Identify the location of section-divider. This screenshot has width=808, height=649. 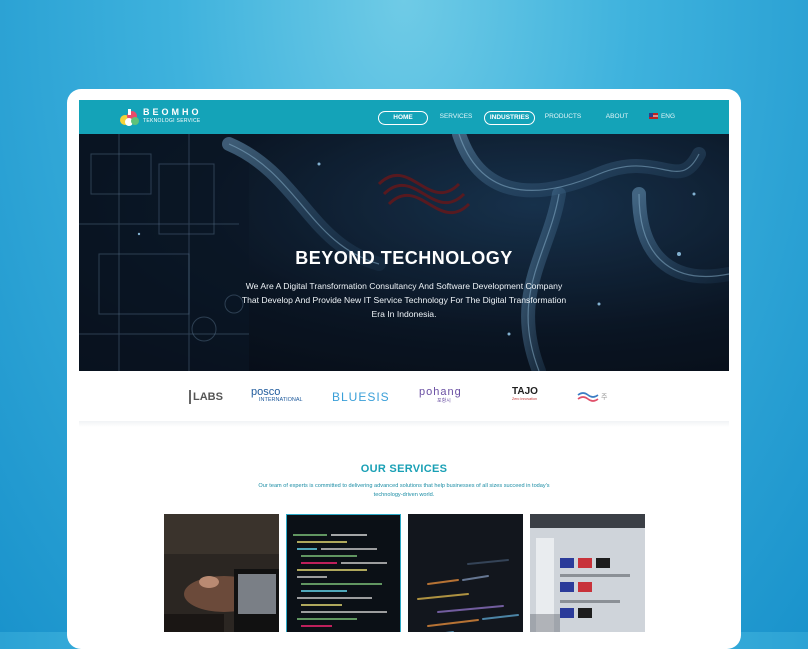
(404, 424).